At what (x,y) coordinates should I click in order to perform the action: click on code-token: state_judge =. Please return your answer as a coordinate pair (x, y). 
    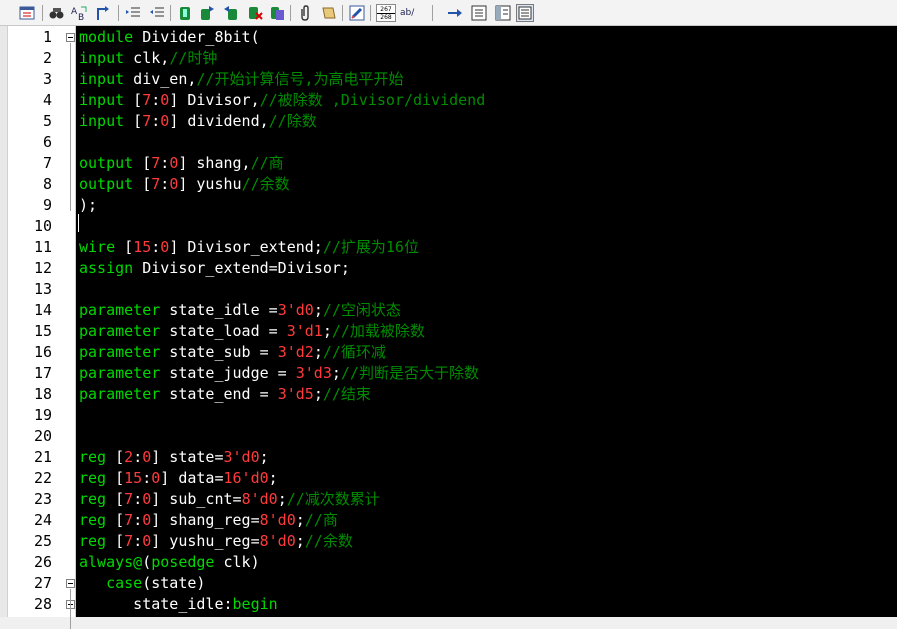
    Looking at the image, I should click on (228, 373).